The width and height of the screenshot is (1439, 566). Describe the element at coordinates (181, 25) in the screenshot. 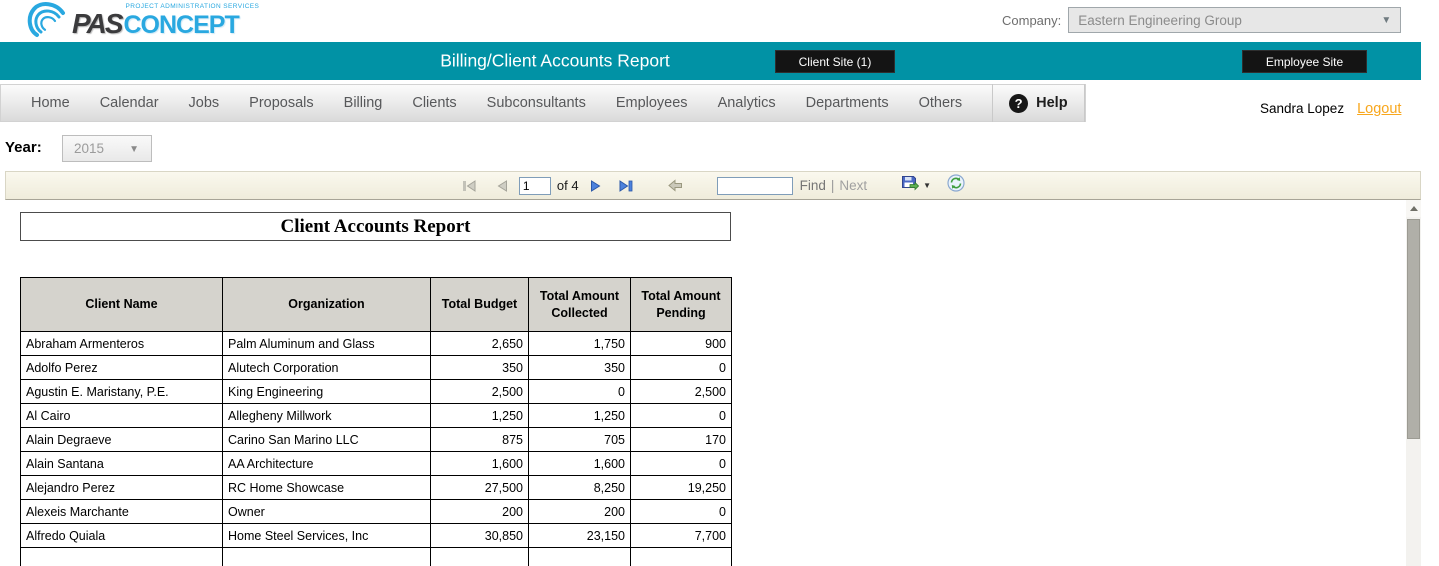

I see `logo-concept-text: CONCEPT` at that location.